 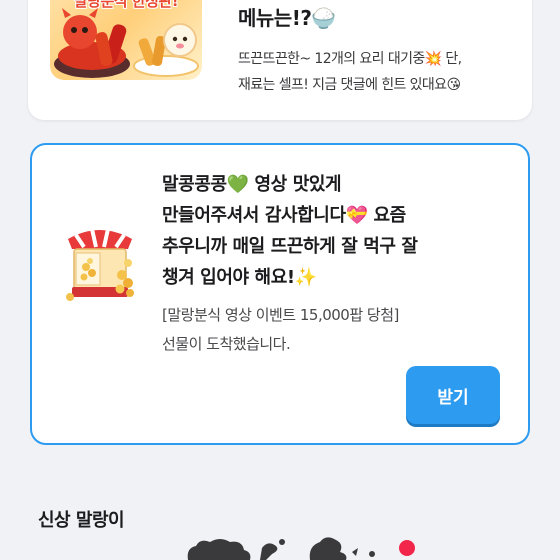 What do you see at coordinates (252, 184) in the screenshot?
I see `gift-message-line: 말콩콩콩💚 영상 맛있게` at bounding box center [252, 184].